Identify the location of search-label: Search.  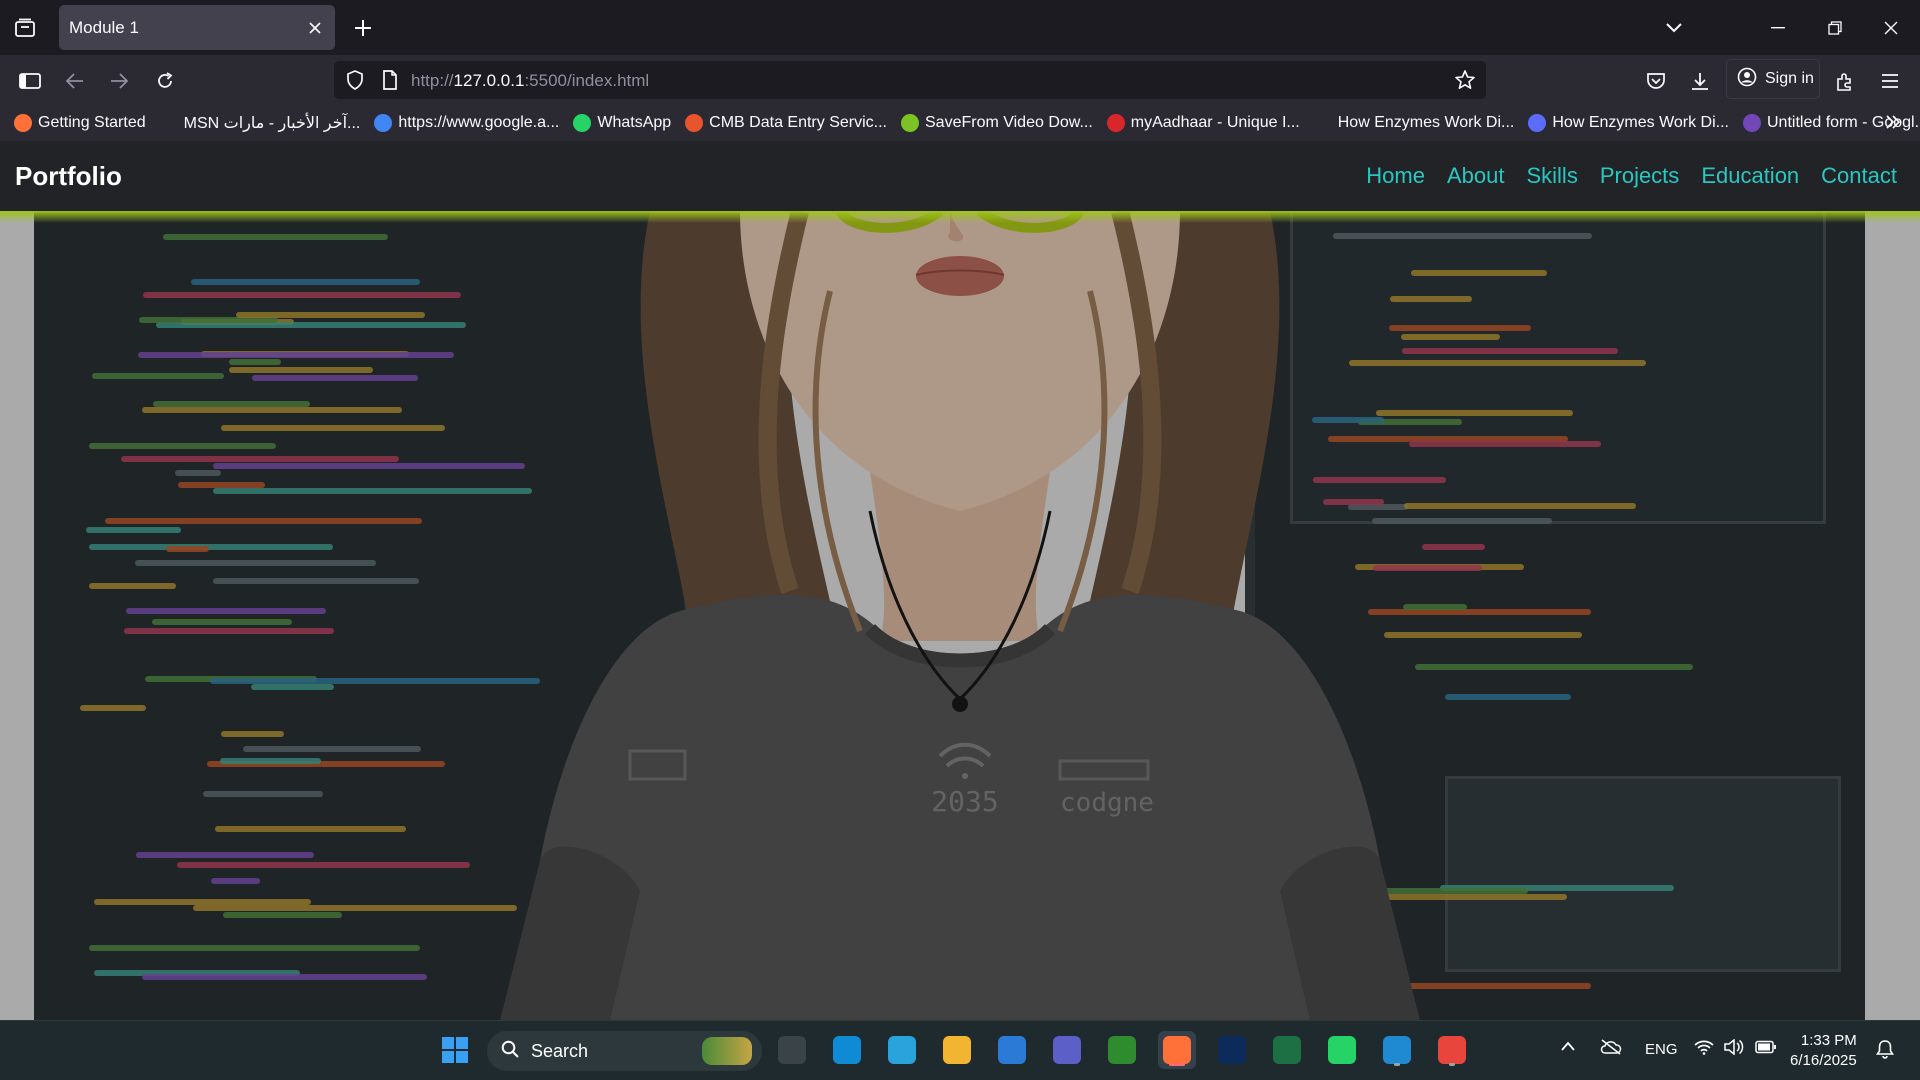
(560, 1050).